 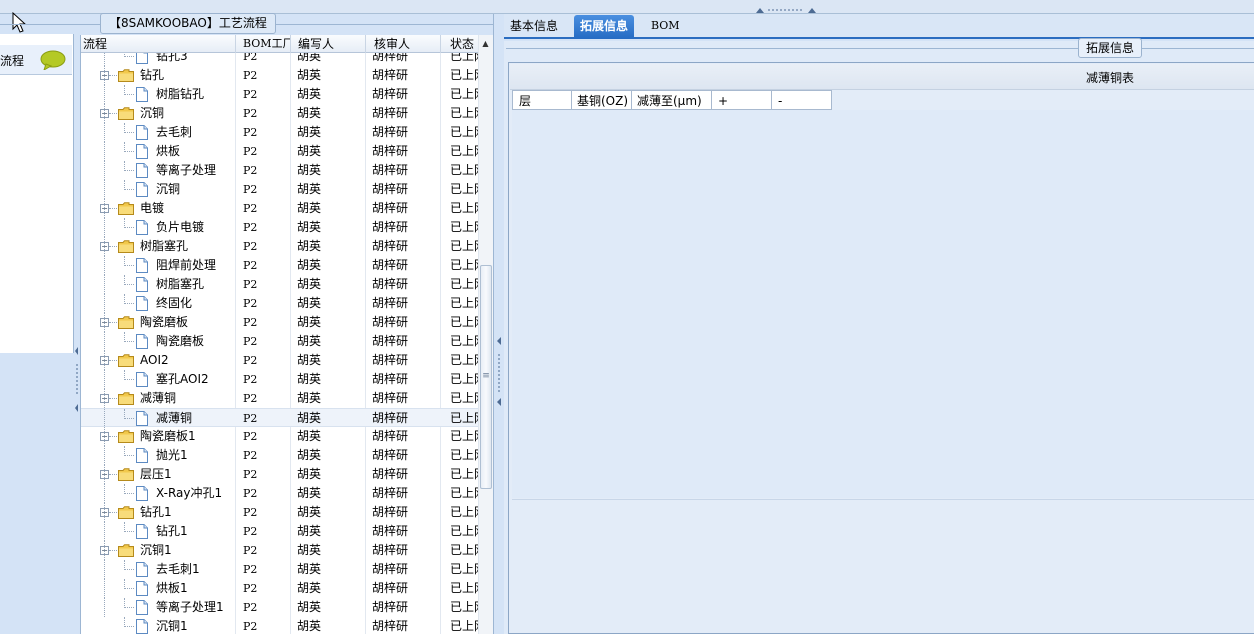 What do you see at coordinates (280, 113) in the screenshot?
I see `tree-folder-row: −沉铜P2胡英胡梓研已上网` at bounding box center [280, 113].